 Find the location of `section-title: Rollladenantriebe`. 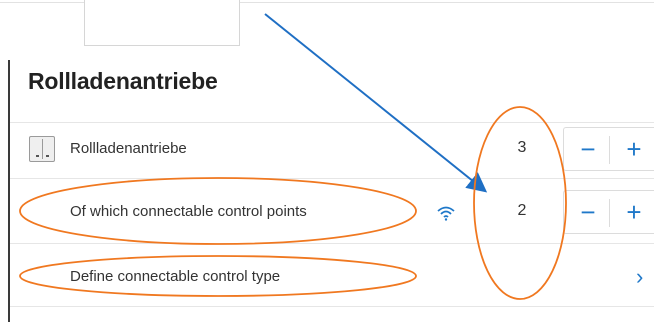

section-title: Rollladenantriebe is located at coordinates (123, 81).